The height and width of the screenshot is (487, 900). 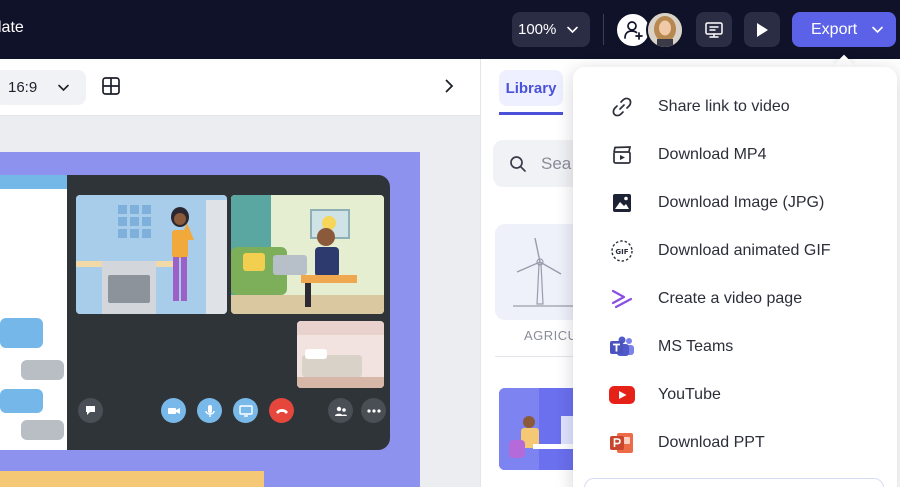 I want to click on message-icon, so click(x=90, y=410).